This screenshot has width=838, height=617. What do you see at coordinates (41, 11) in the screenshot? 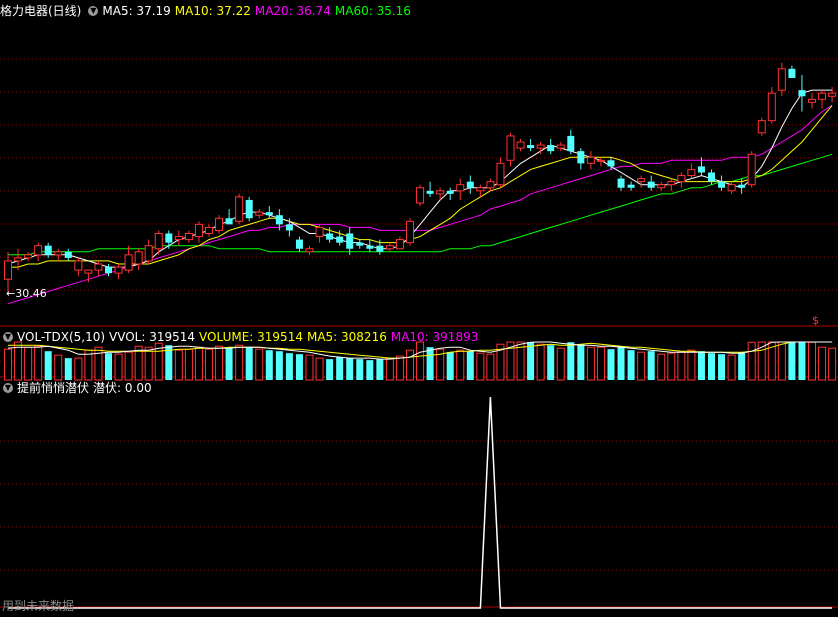
I see `price-panel-title: 格力电器(日线)` at bounding box center [41, 11].